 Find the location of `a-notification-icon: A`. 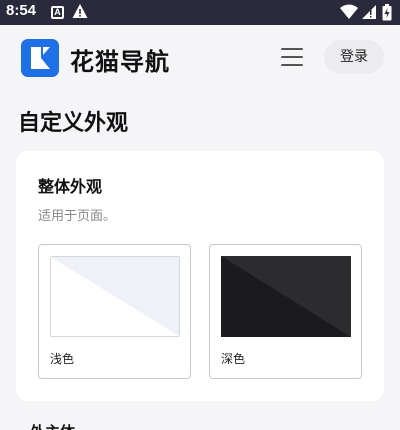

a-notification-icon: A is located at coordinates (57, 12).